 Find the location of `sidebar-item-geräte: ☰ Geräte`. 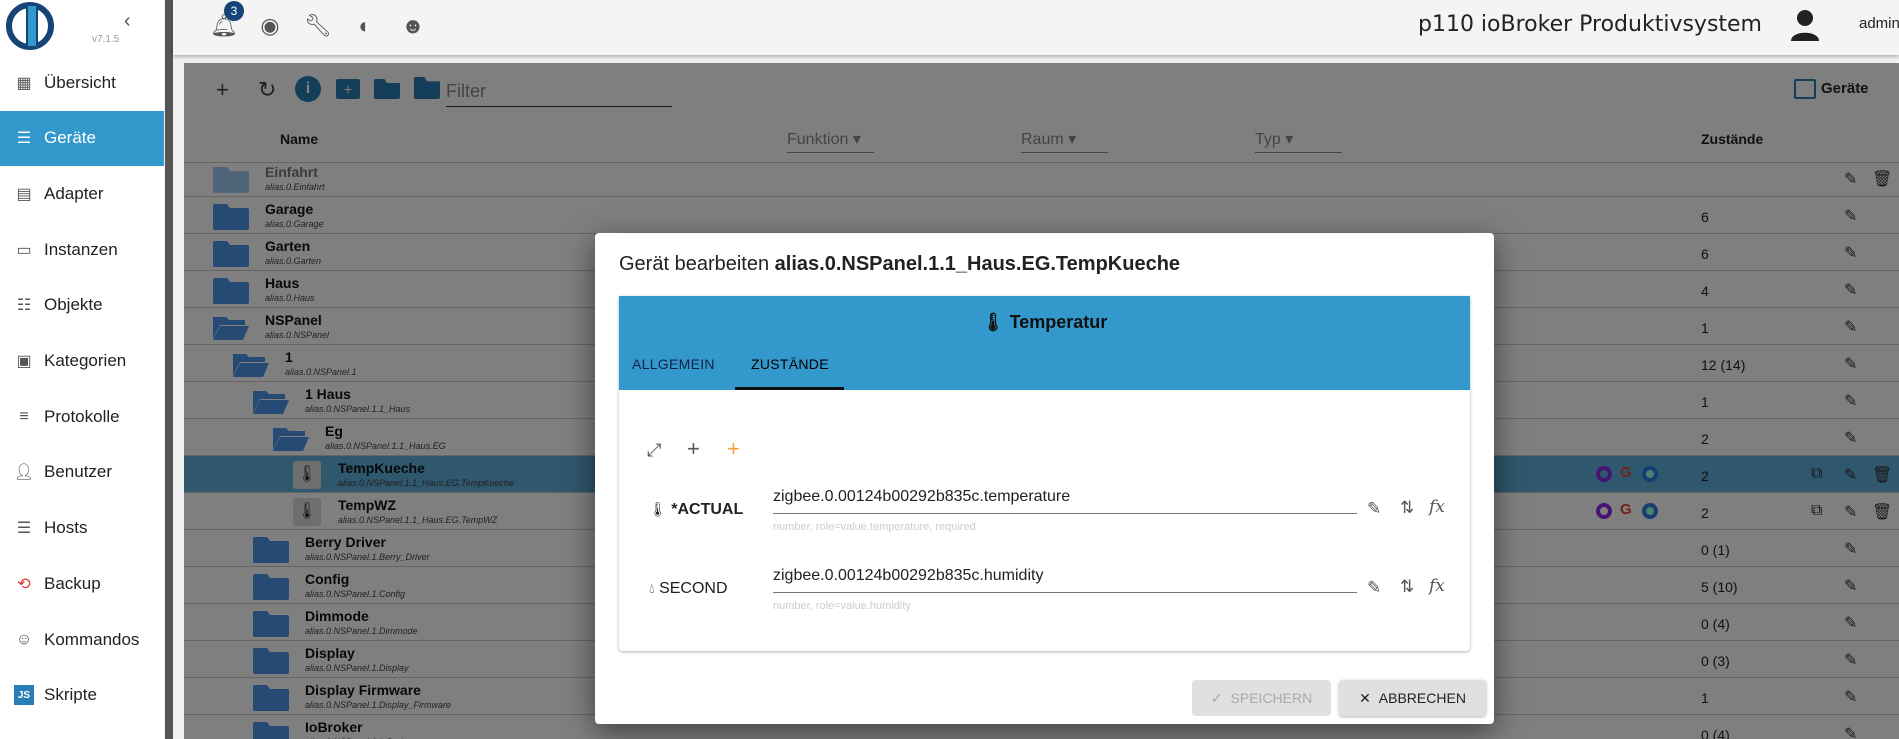

sidebar-item-geräte: ☰ Geräte is located at coordinates (82, 138).